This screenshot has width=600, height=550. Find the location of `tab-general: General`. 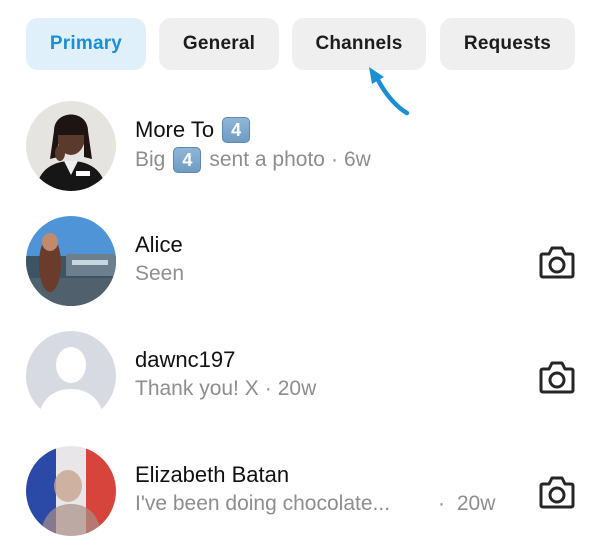

tab-general: General is located at coordinates (219, 44).